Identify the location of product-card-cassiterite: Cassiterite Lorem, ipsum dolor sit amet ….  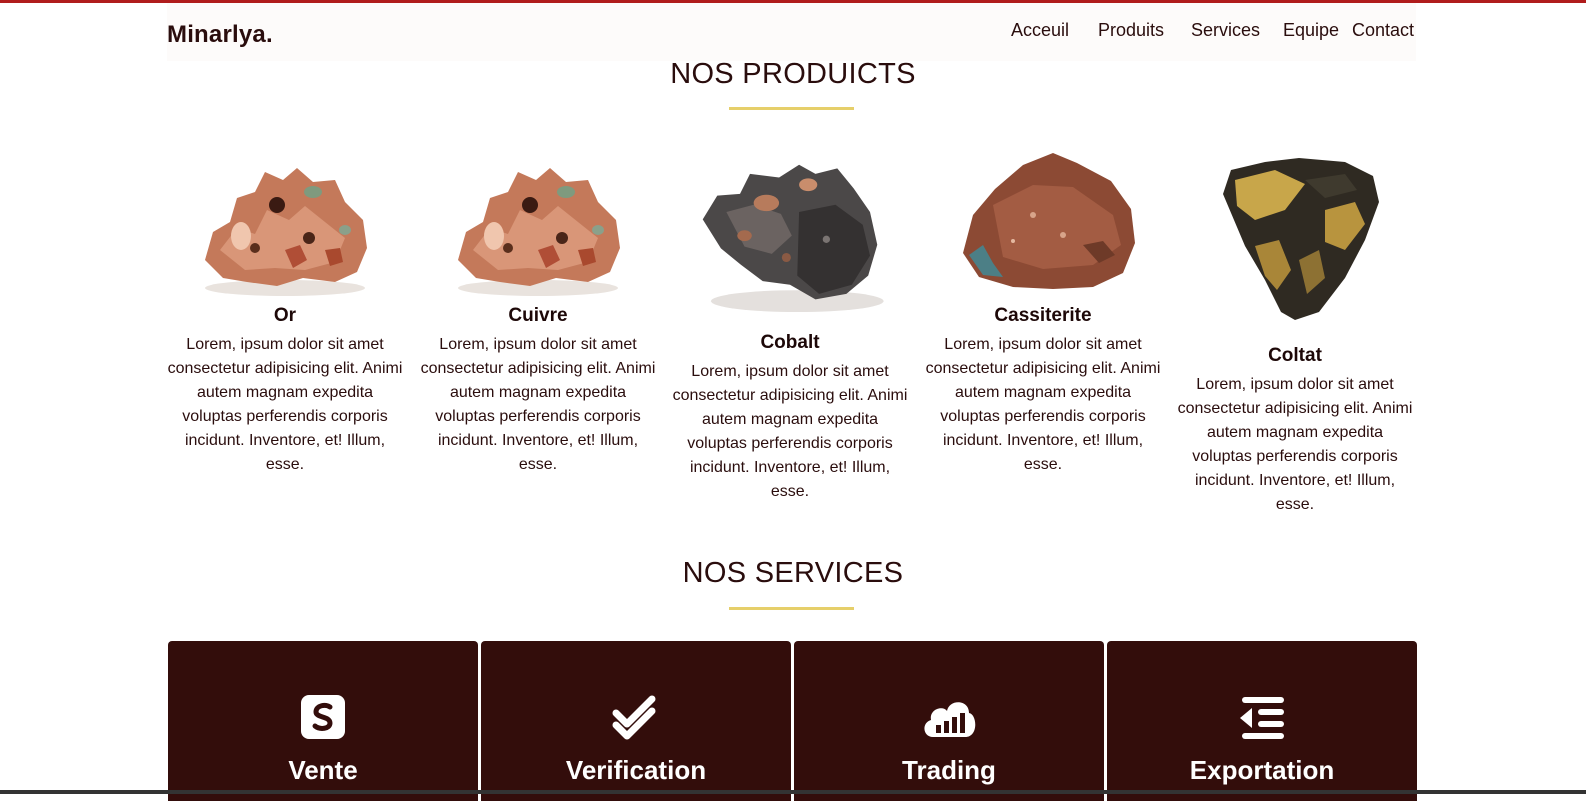
(1043, 310).